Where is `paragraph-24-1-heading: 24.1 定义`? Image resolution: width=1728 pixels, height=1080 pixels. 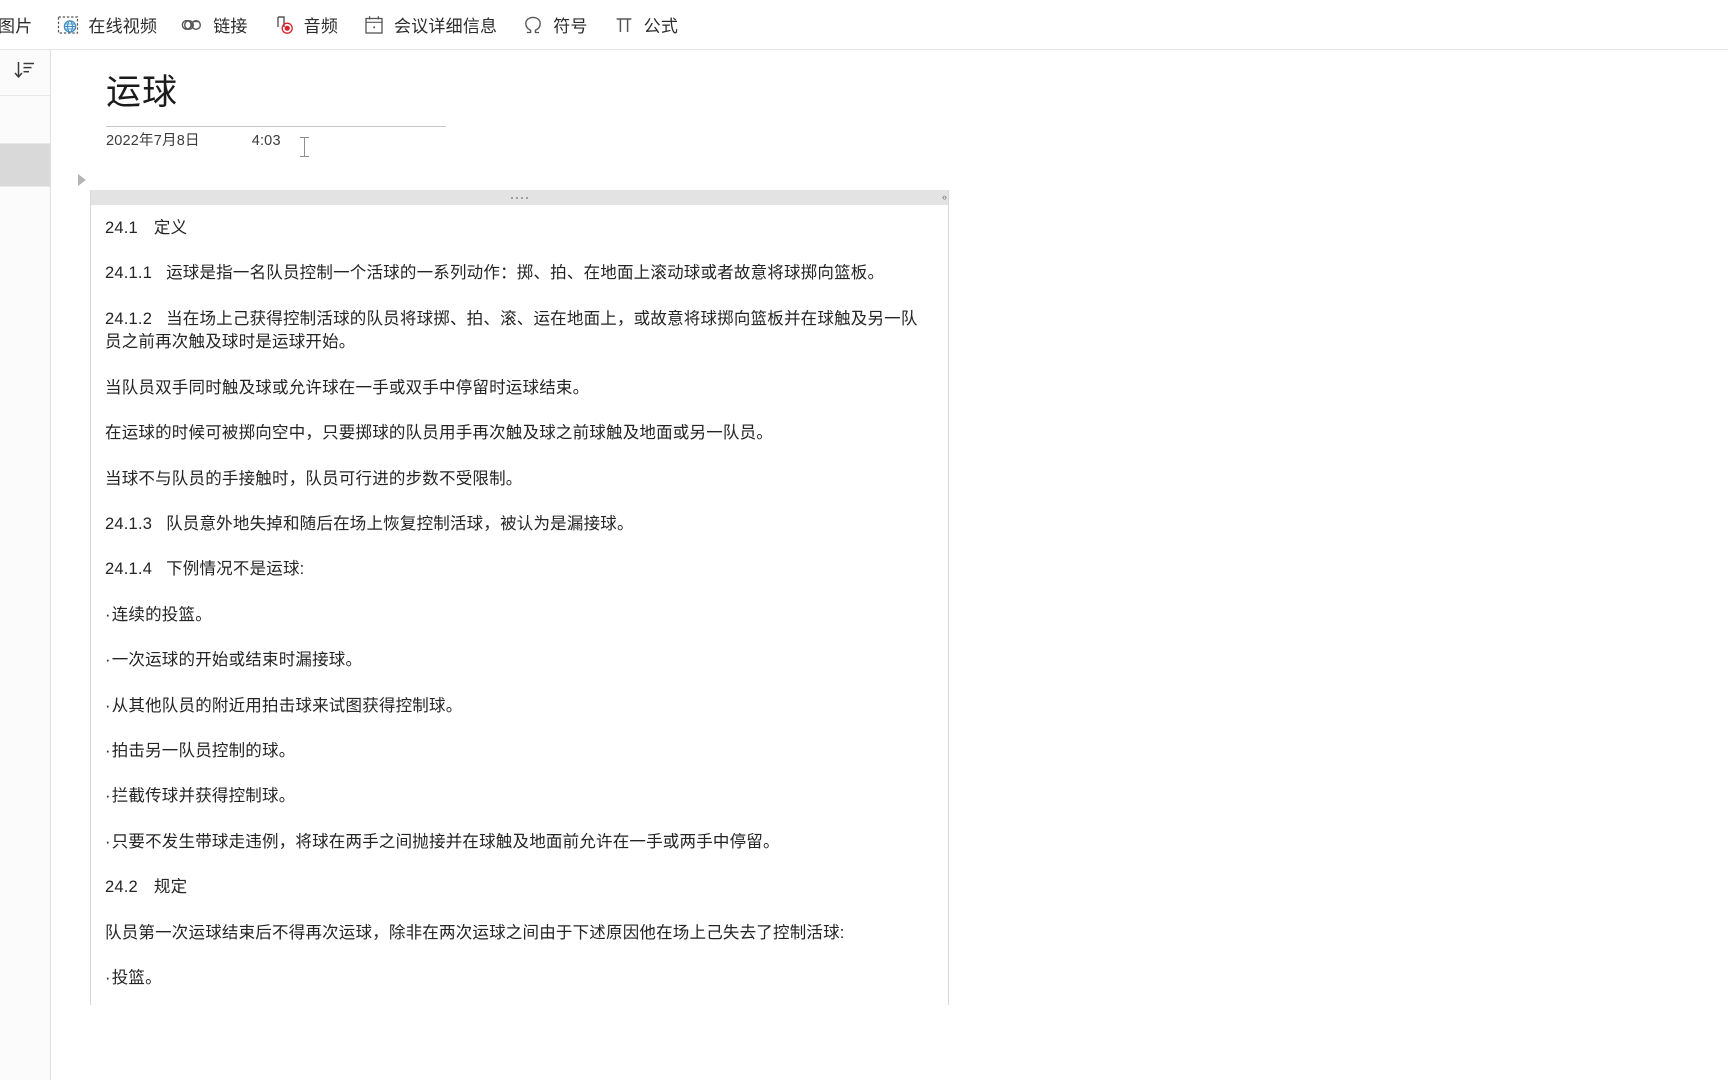
paragraph-24-1-heading: 24.1 定义 is located at coordinates (519, 228).